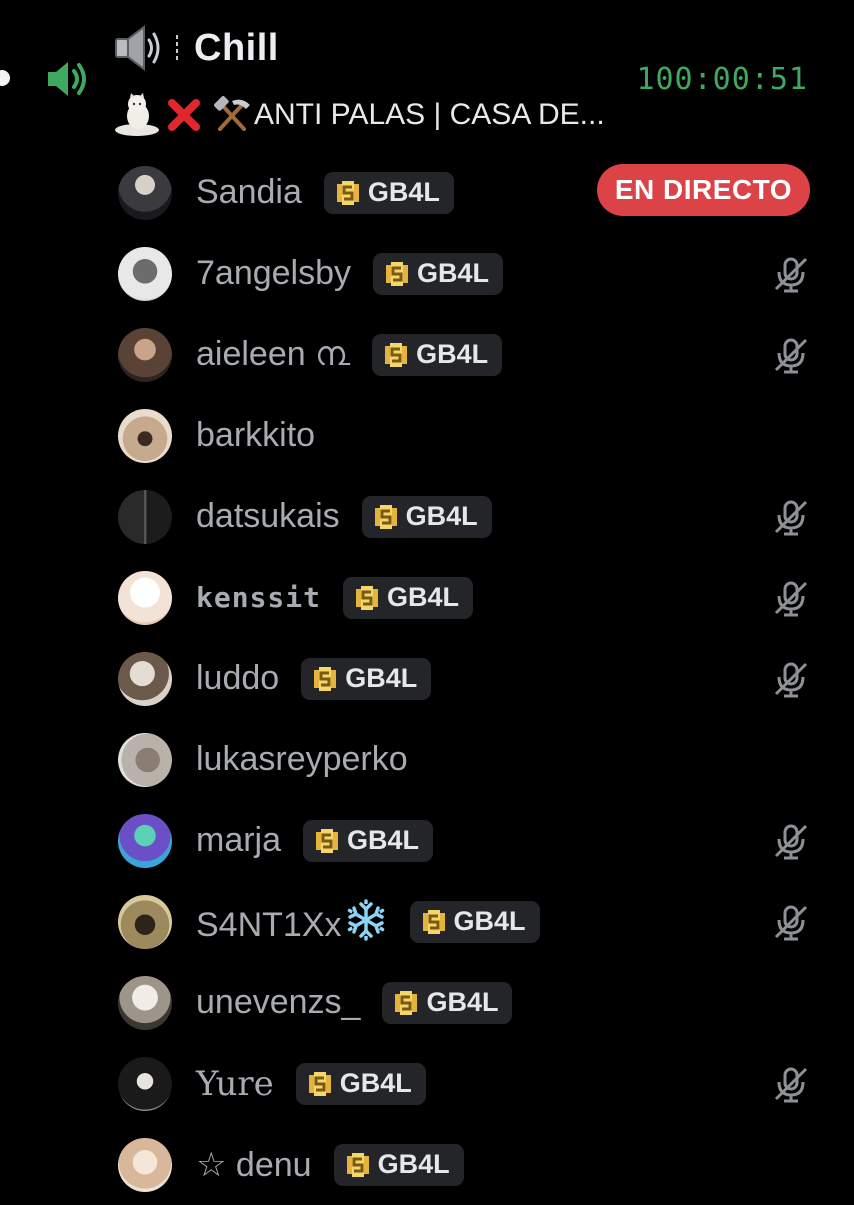 The image size is (854, 1205). What do you see at coordinates (236, 47) in the screenshot?
I see `channel-name: Chill` at bounding box center [236, 47].